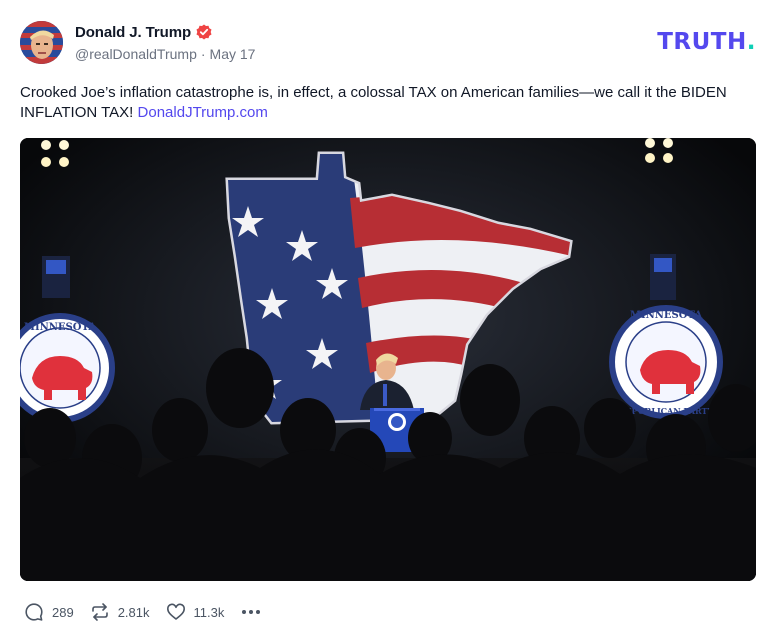 The height and width of the screenshot is (643, 777). Describe the element at coordinates (60, 327) in the screenshot. I see `seal-left-text: MINNESOTA` at that location.